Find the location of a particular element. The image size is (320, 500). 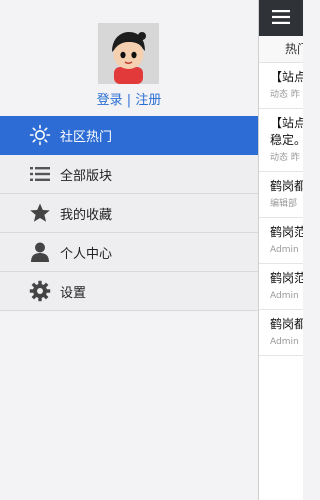

menu-item-favorites: 我的收藏 is located at coordinates (129, 213).